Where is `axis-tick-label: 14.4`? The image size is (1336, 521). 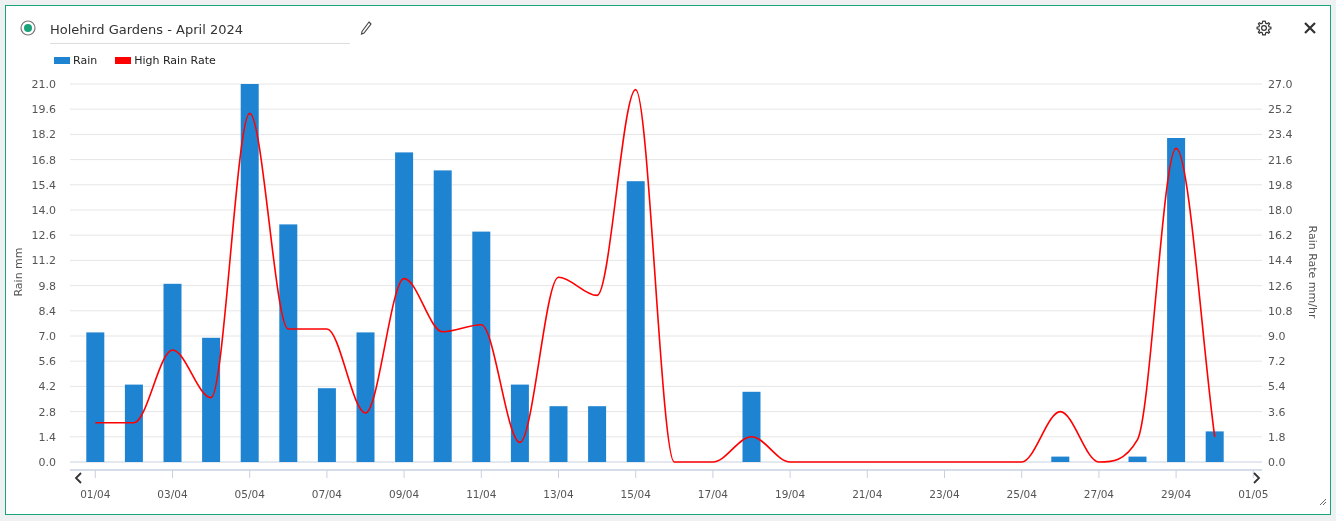 axis-tick-label: 14.4 is located at coordinates (1280, 261).